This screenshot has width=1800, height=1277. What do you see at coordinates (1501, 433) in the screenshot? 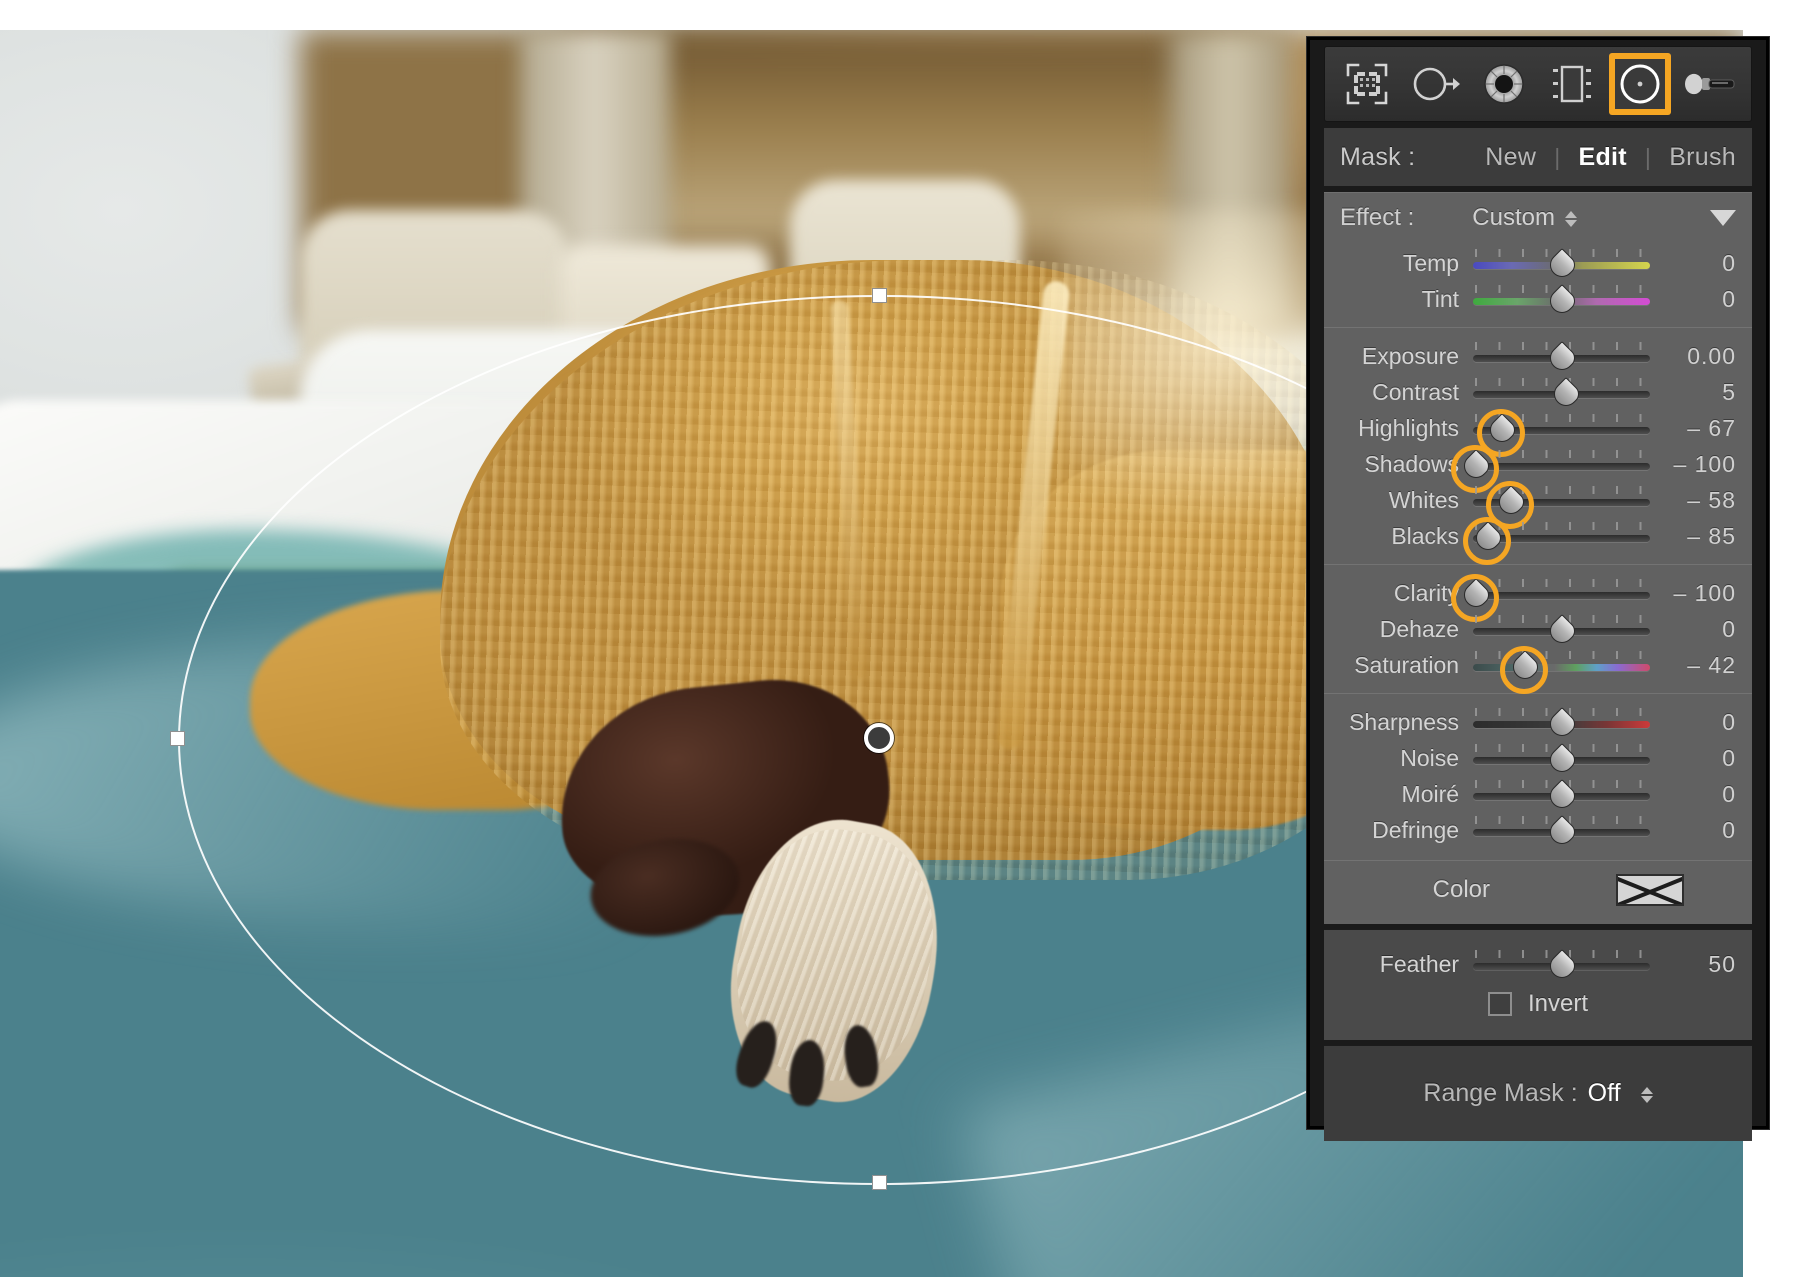
I see `slider-knob-highlights` at bounding box center [1501, 433].